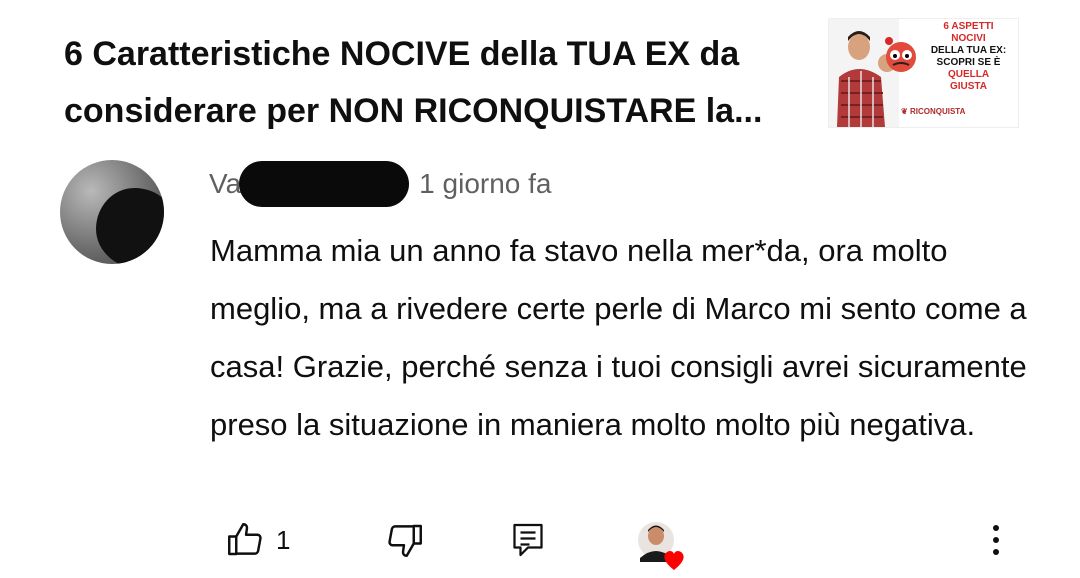 This screenshot has width=1080, height=578. I want to click on comment-meta: Va 1 giorno fa, so click(380, 184).